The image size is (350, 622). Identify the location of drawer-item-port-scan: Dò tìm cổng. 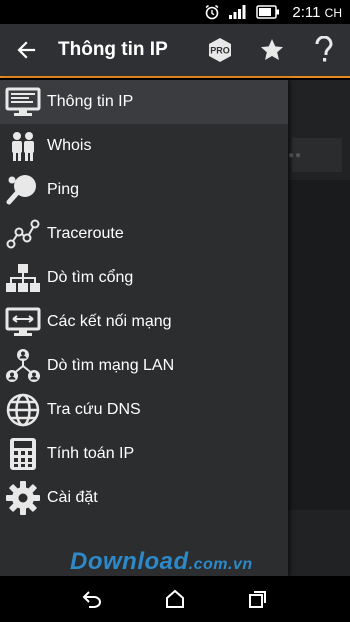
(144, 278).